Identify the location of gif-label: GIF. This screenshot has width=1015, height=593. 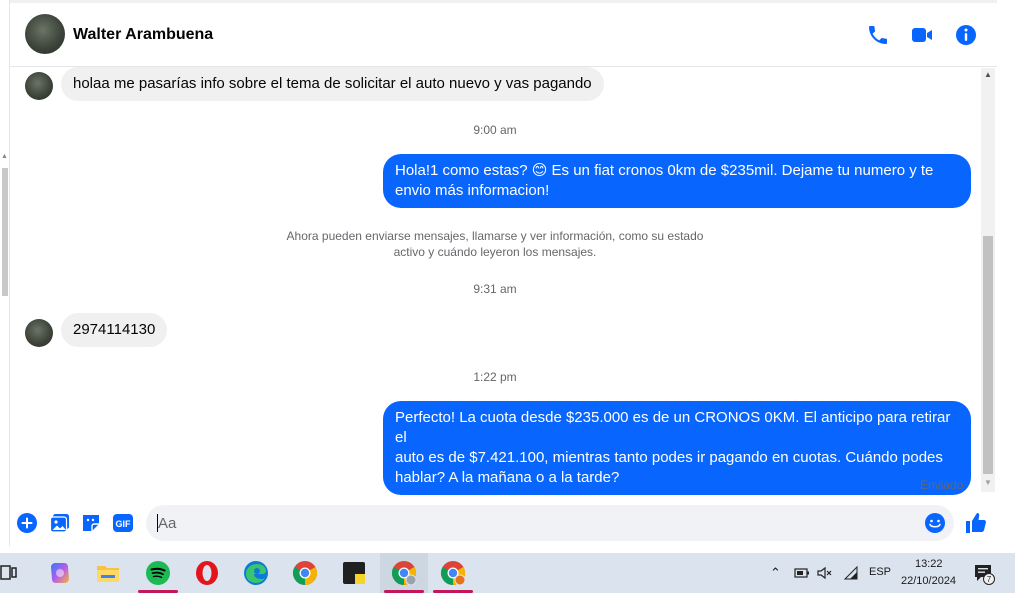
(124, 524).